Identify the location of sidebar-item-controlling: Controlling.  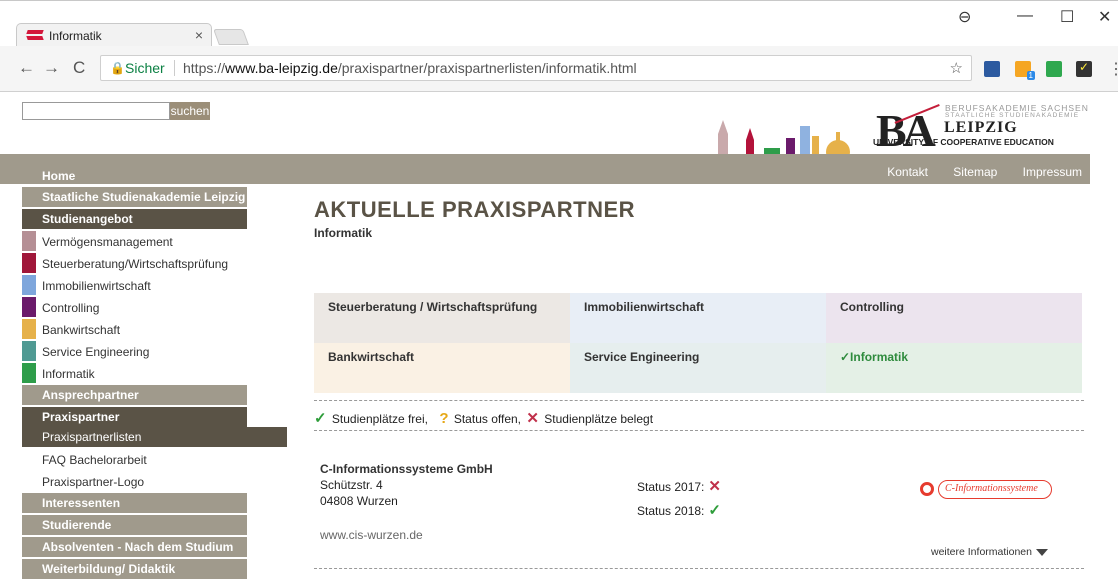
(134, 308).